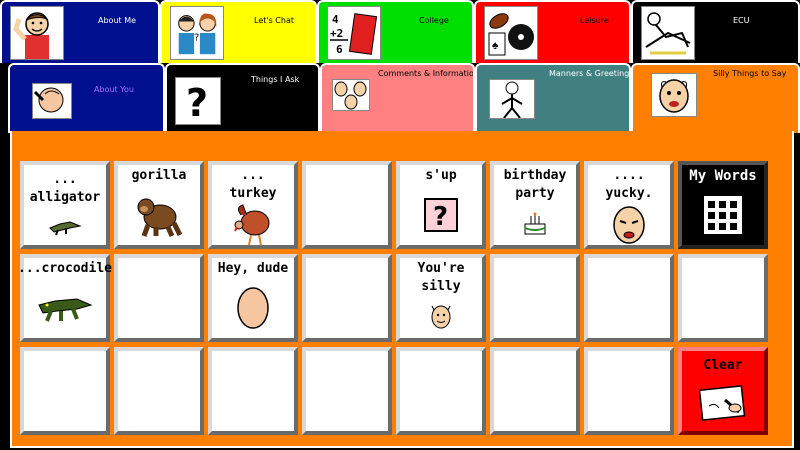 The height and width of the screenshot is (450, 800). Describe the element at coordinates (114, 89) in the screenshot. I see `tab-label: About You` at that location.